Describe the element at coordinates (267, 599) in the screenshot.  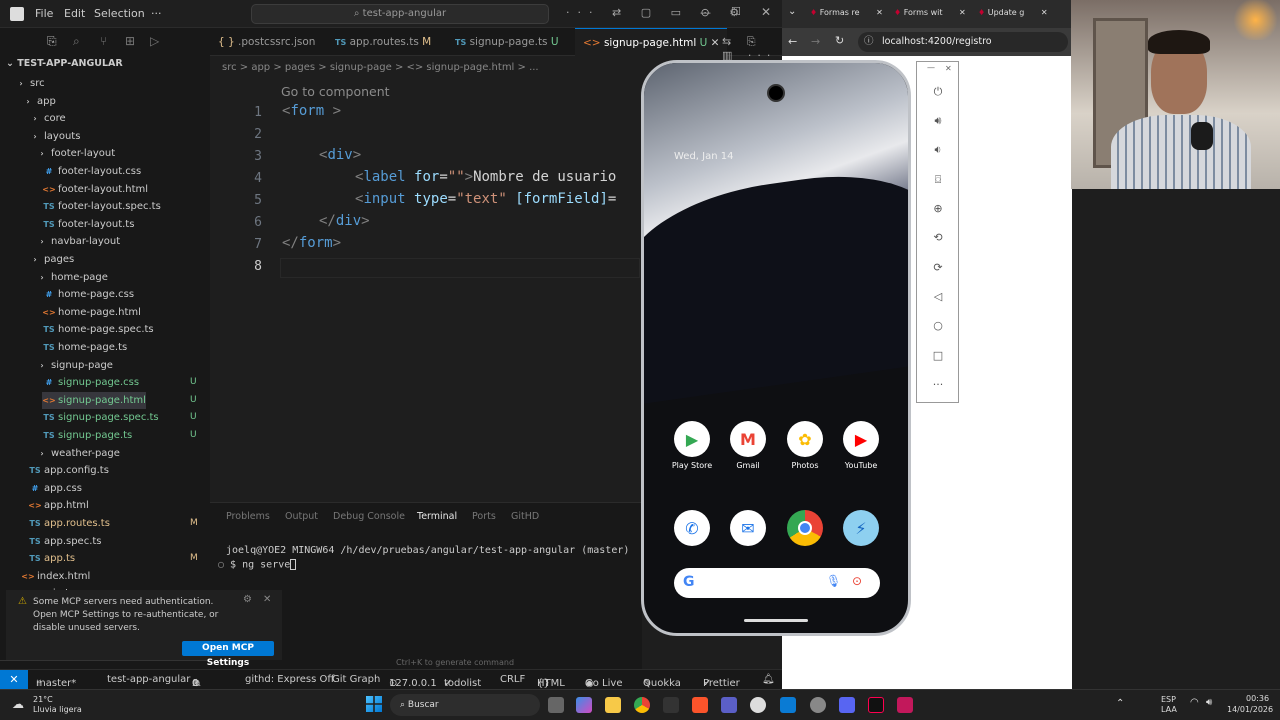
I see `close-icon: ✕` at that location.